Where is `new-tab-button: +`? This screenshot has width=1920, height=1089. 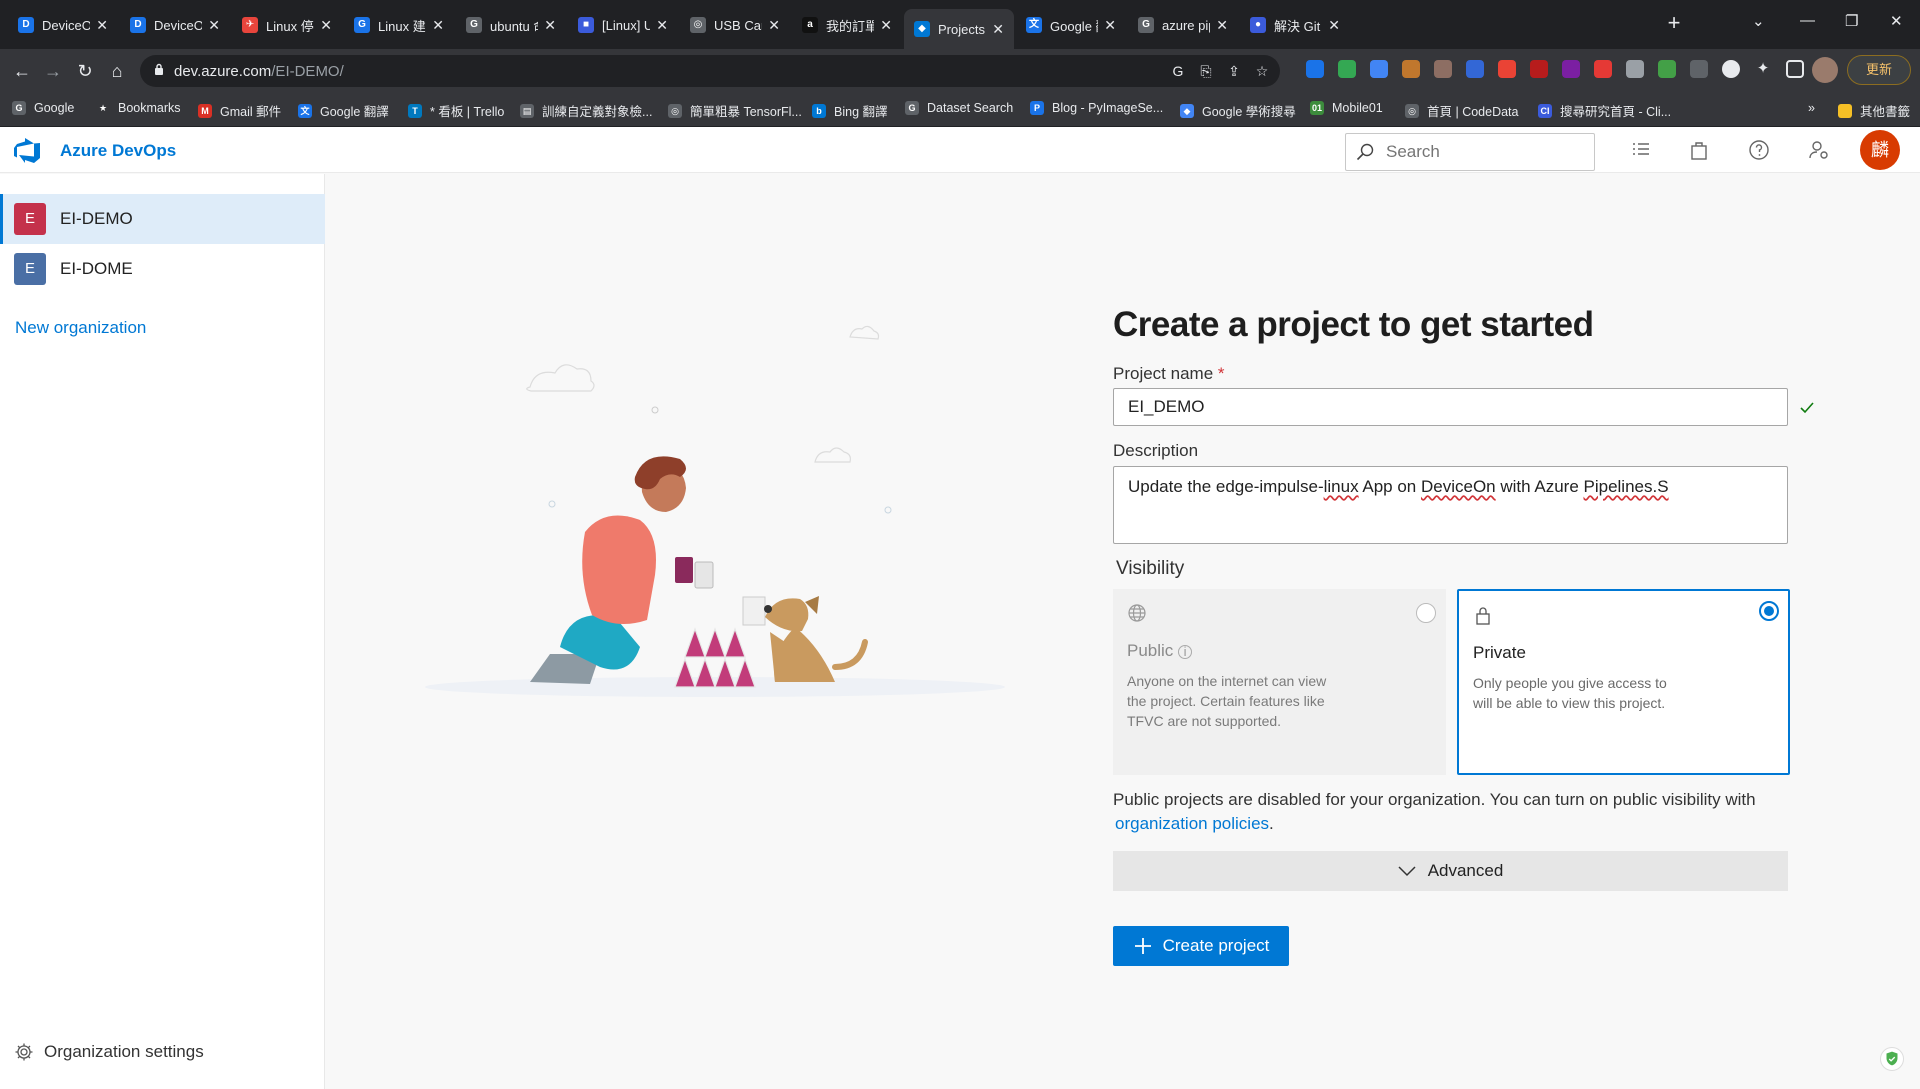
new-tab-button: + is located at coordinates (1674, 24).